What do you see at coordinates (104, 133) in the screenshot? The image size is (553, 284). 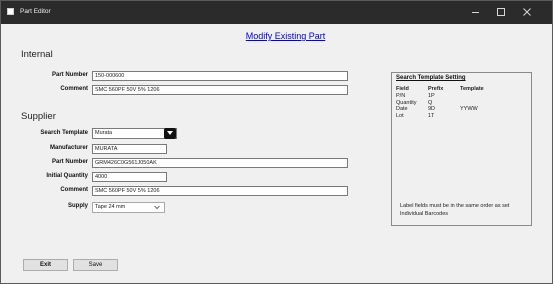 I see `search-template-value: Murata` at bounding box center [104, 133].